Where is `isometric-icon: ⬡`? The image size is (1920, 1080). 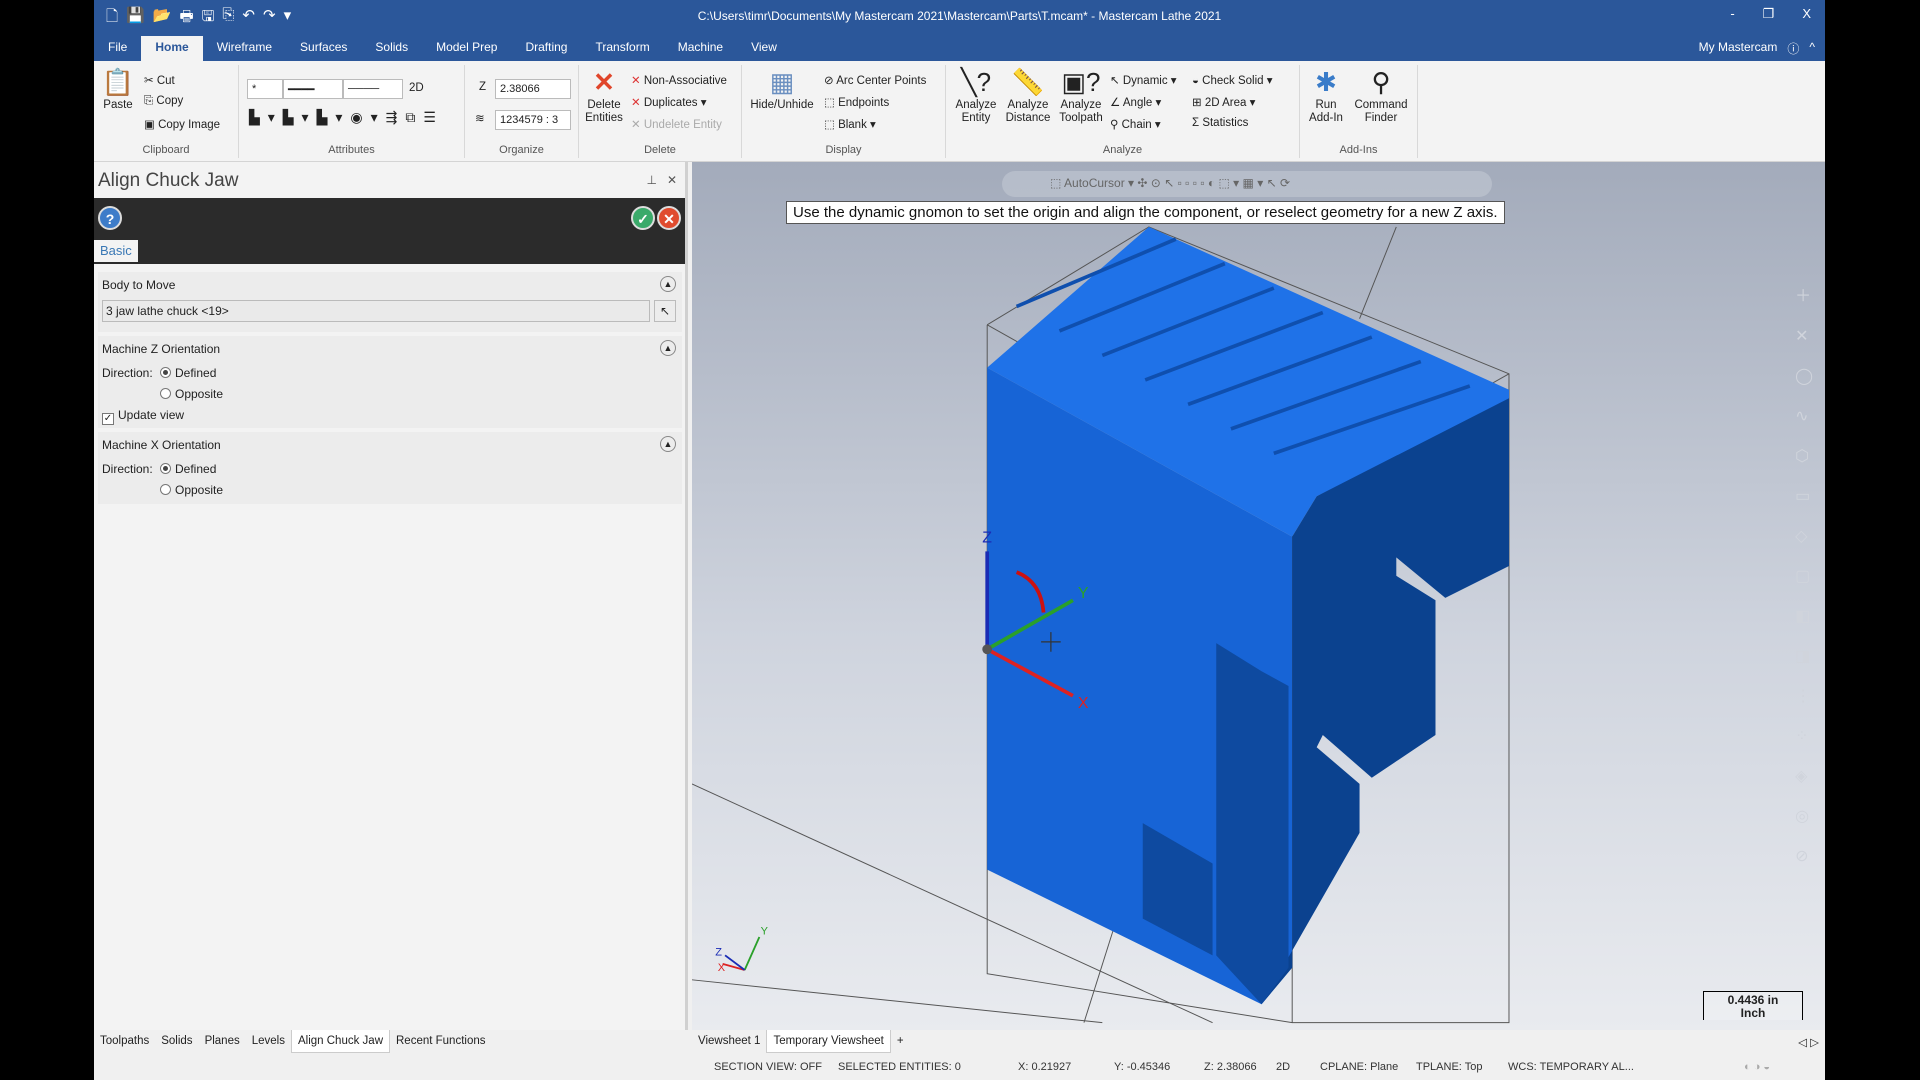 isometric-icon: ⬡ is located at coordinates (1804, 456).